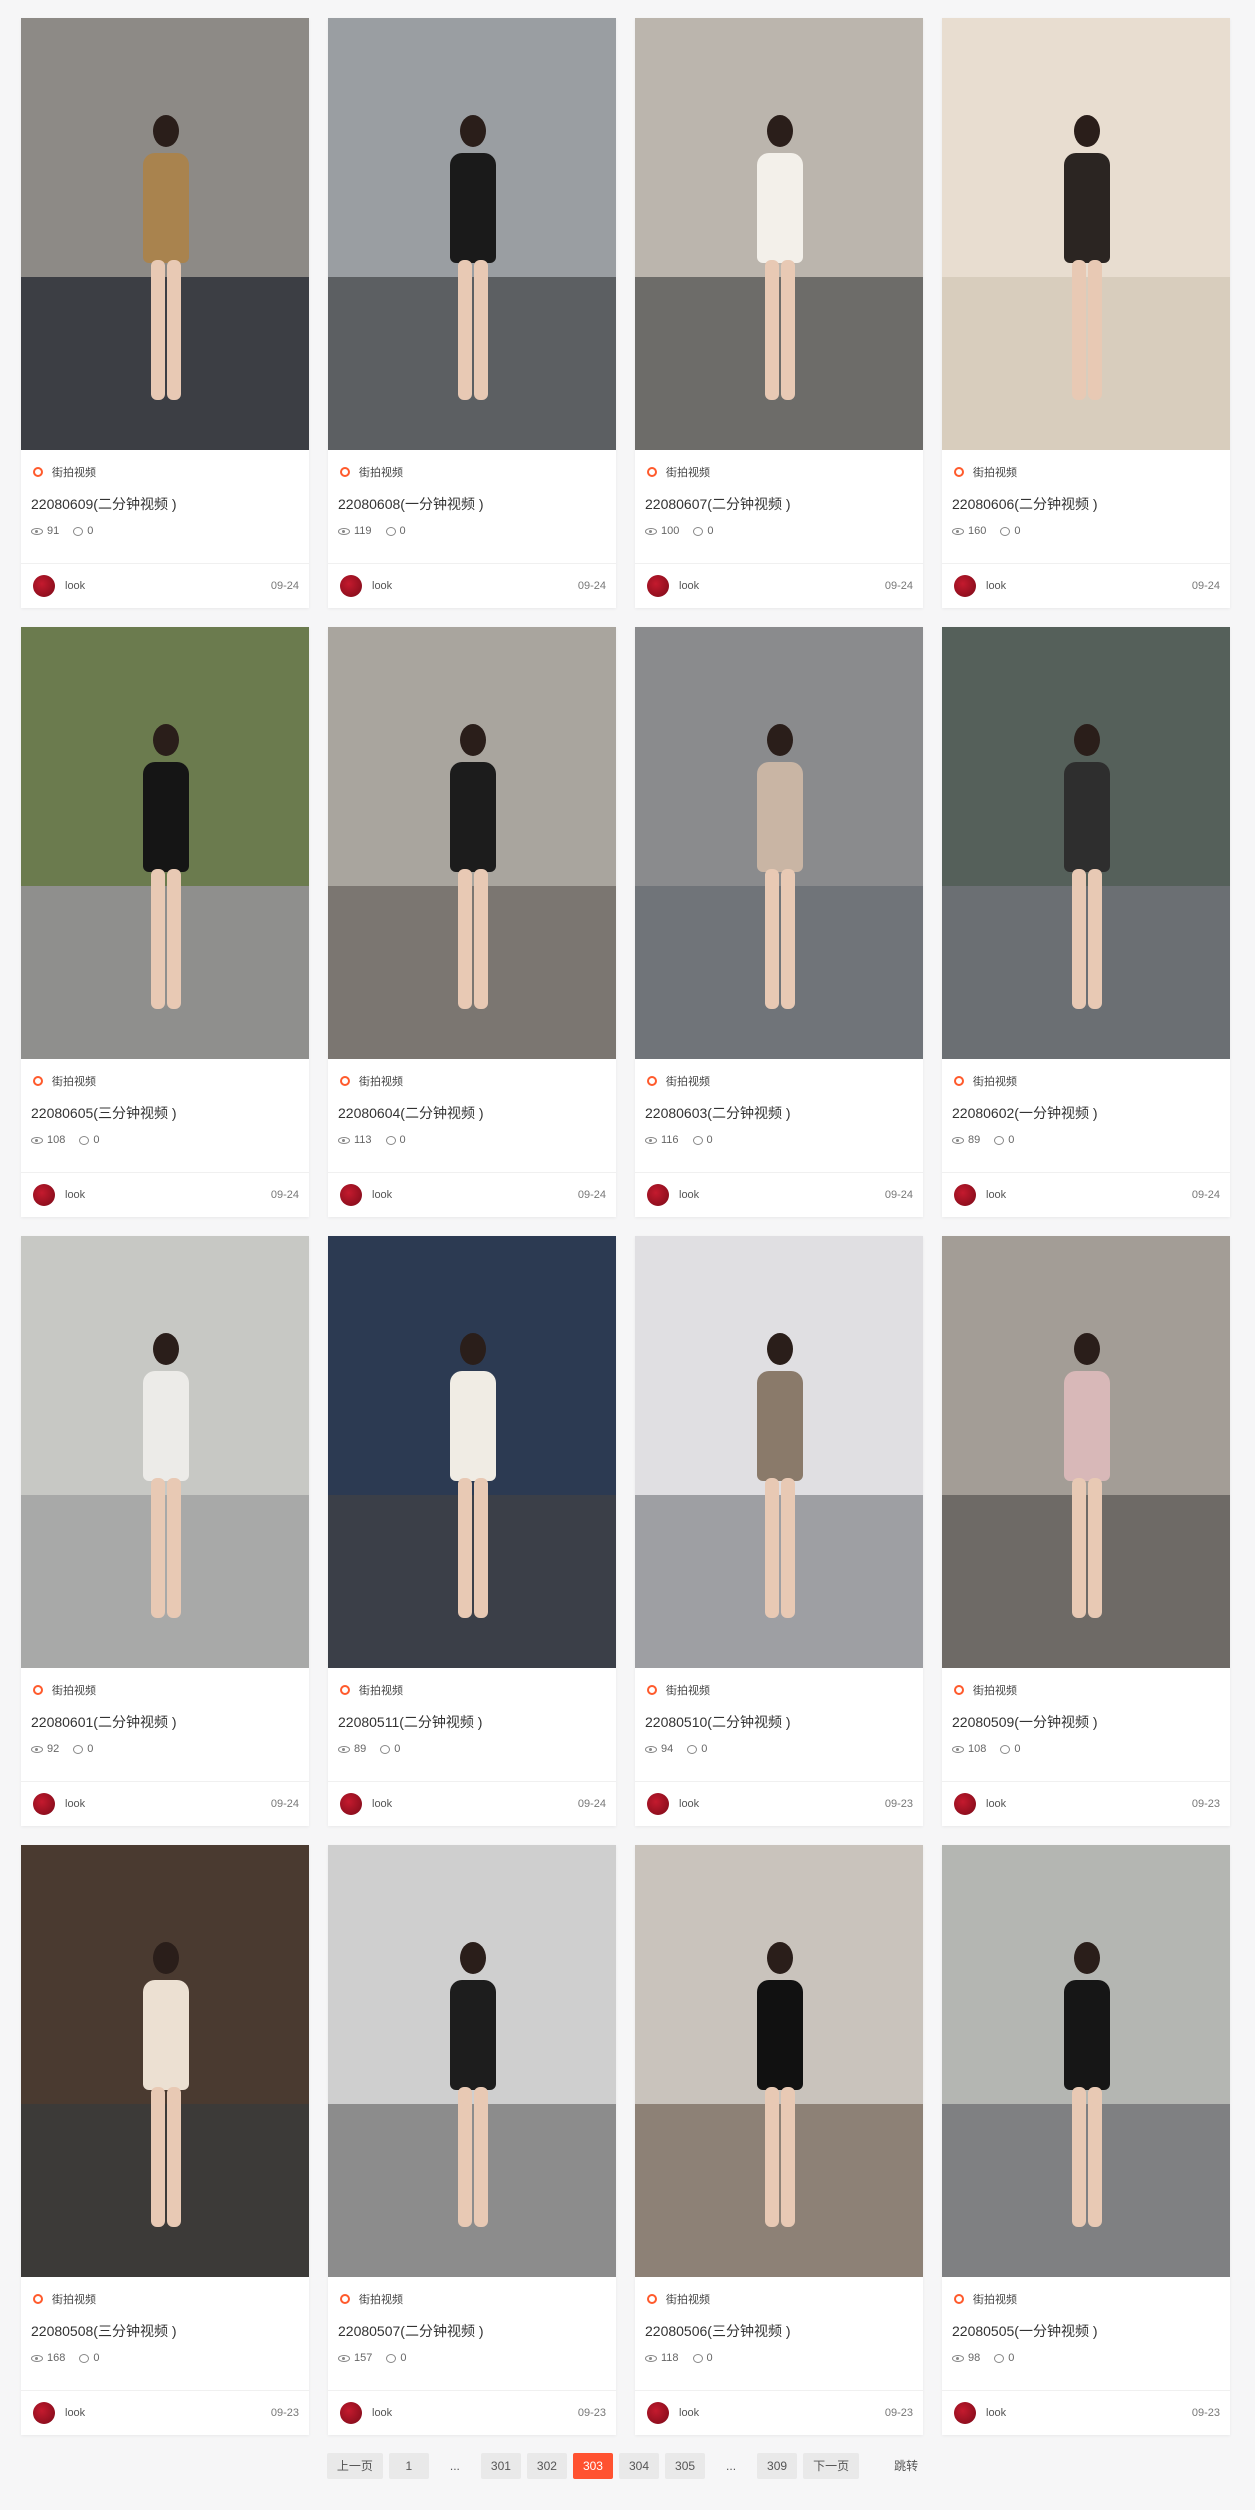  I want to click on video-card: 街拍视频 22080607(二分钟视频 ) 100 0 look 09-24, so click(779, 313).